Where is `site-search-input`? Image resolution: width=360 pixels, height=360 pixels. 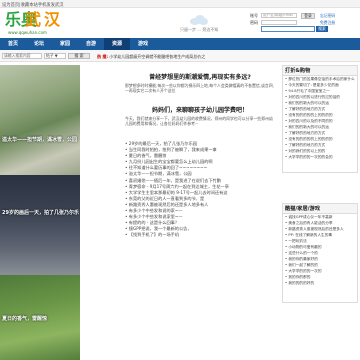 site-search-input is located at coordinates (288, 29).